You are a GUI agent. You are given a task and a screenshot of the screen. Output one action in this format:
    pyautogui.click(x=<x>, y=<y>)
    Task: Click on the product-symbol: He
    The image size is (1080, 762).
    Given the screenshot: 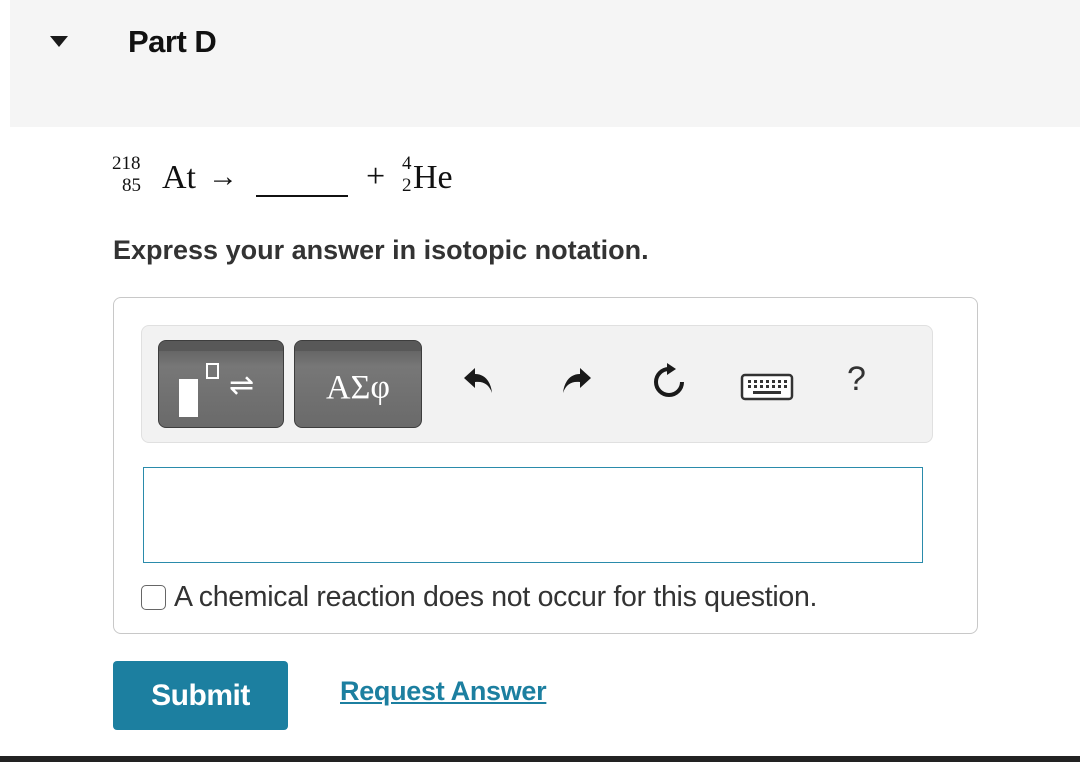 What is the action you would take?
    pyautogui.click(x=433, y=177)
    